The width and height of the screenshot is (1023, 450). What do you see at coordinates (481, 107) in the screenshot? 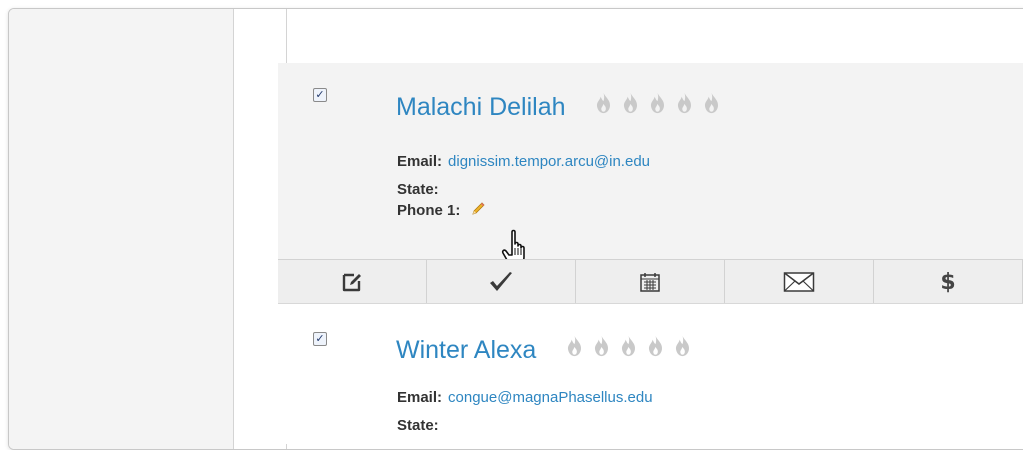
I see `contact-name: Malachi Delilah` at bounding box center [481, 107].